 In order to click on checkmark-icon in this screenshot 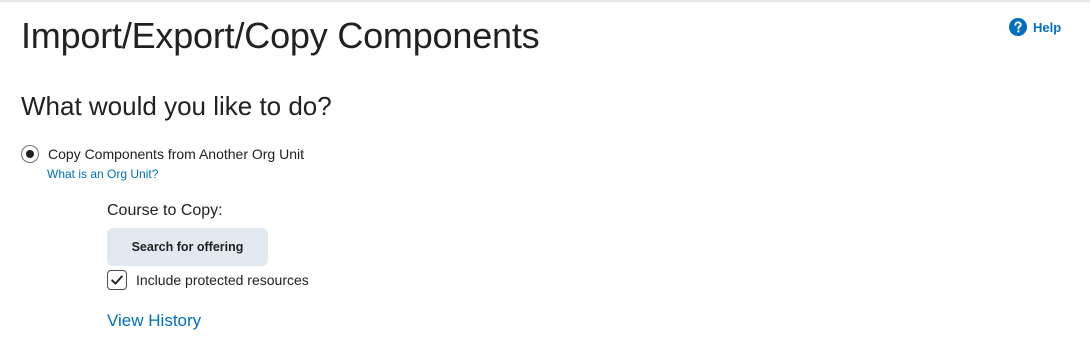, I will do `click(117, 280)`.